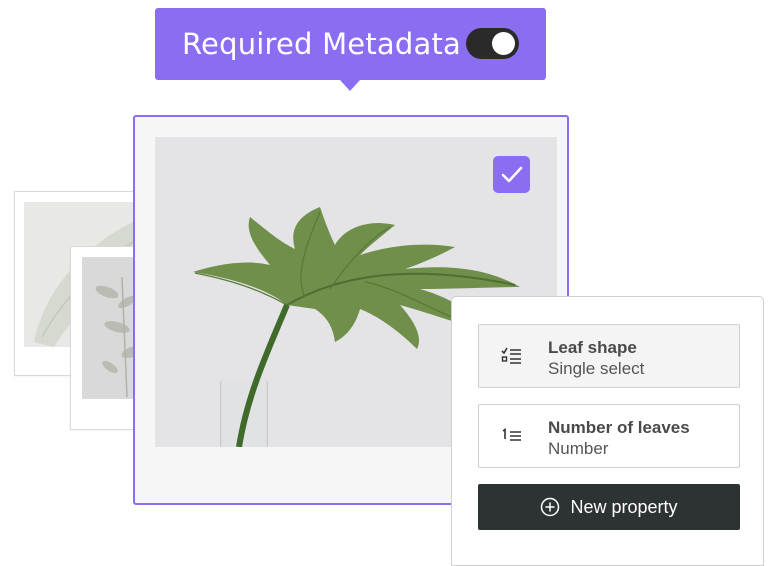  Describe the element at coordinates (511, 355) in the screenshot. I see `checklist-icon` at that location.